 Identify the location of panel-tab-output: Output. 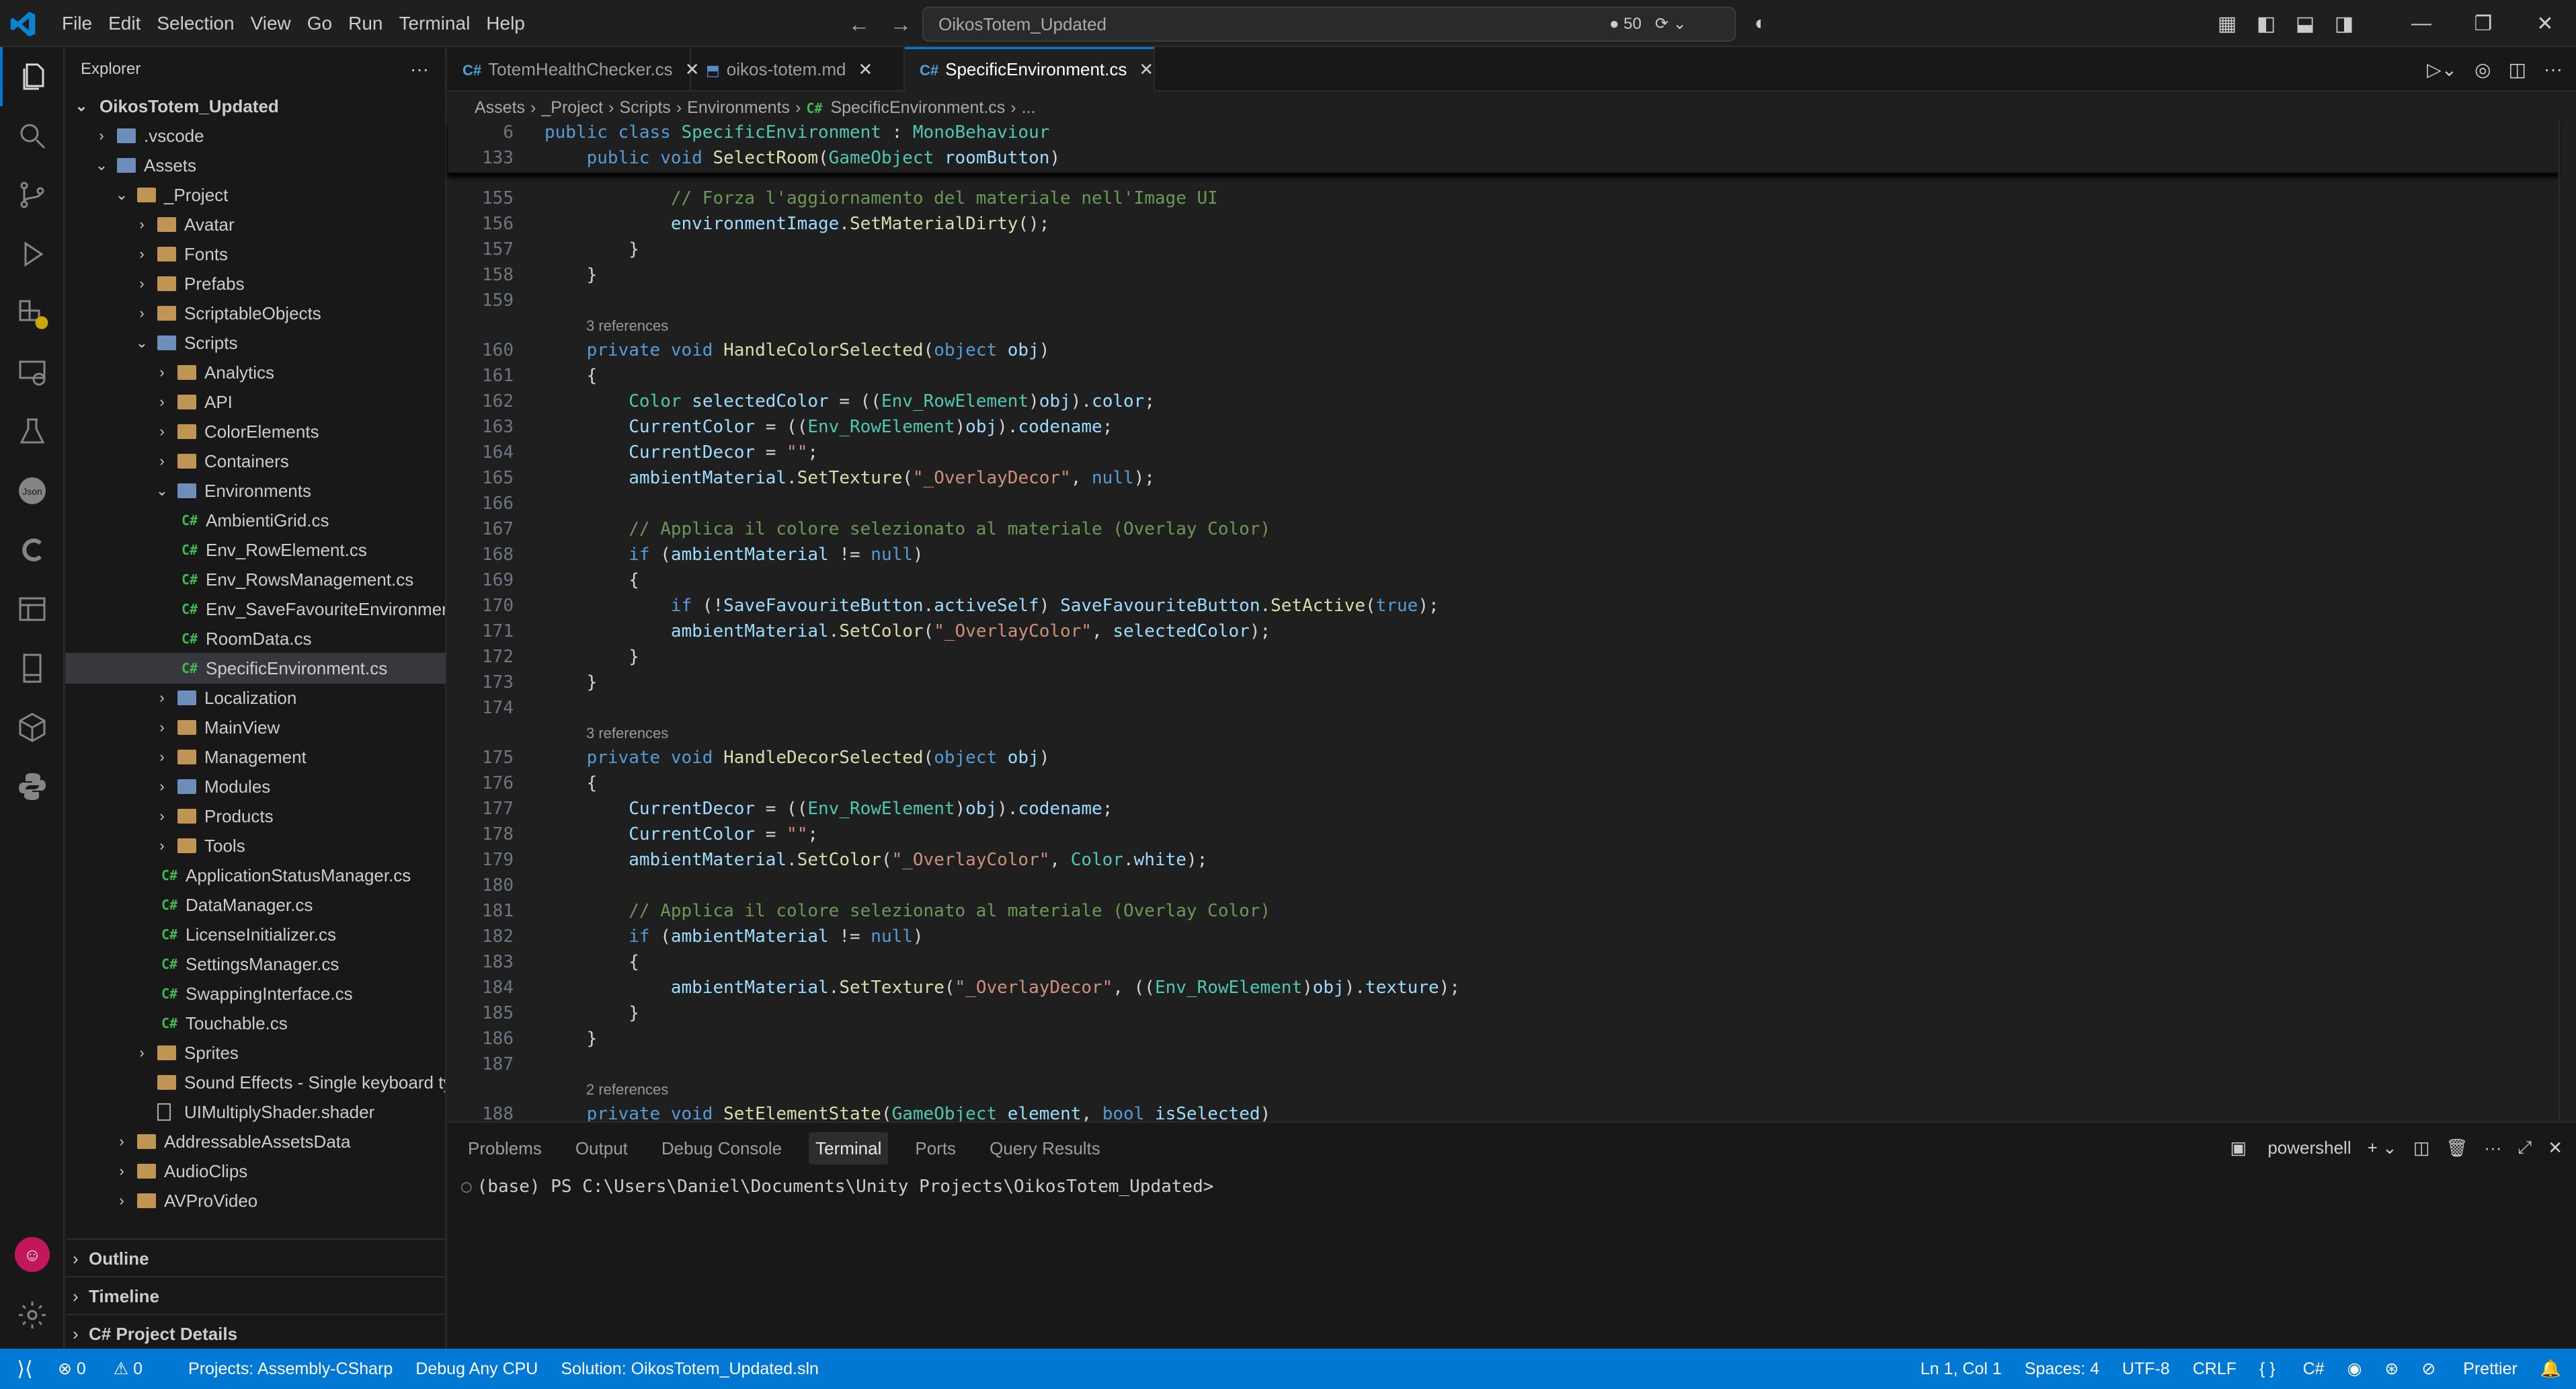
(602, 1148).